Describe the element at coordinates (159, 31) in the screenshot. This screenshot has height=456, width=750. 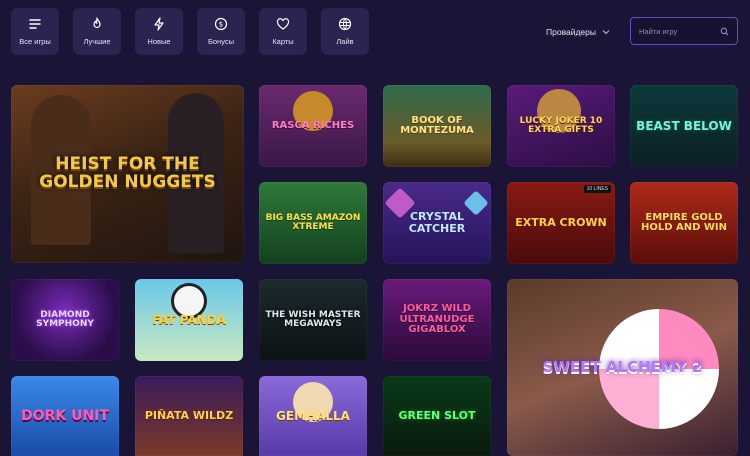
I see `category-new: Новые` at that location.